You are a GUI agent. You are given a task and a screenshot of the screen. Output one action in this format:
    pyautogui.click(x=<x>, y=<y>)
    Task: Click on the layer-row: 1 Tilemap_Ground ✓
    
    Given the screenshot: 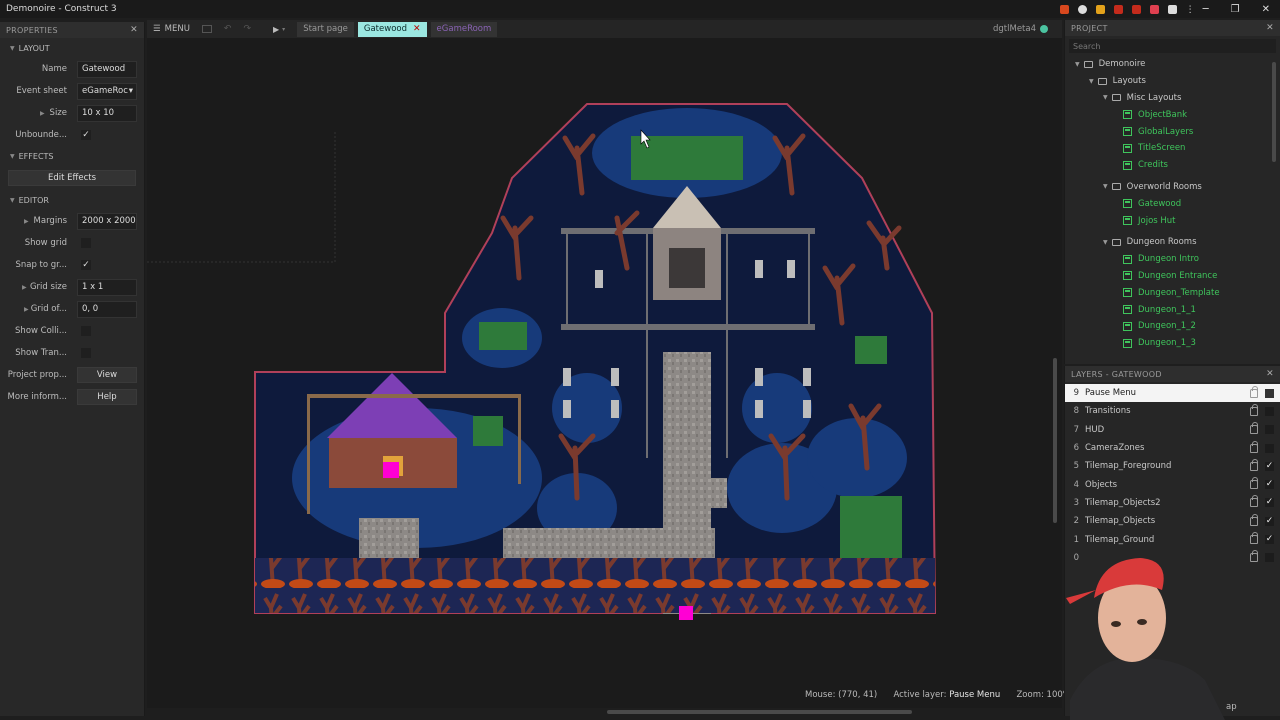 What is the action you would take?
    pyautogui.click(x=1172, y=539)
    